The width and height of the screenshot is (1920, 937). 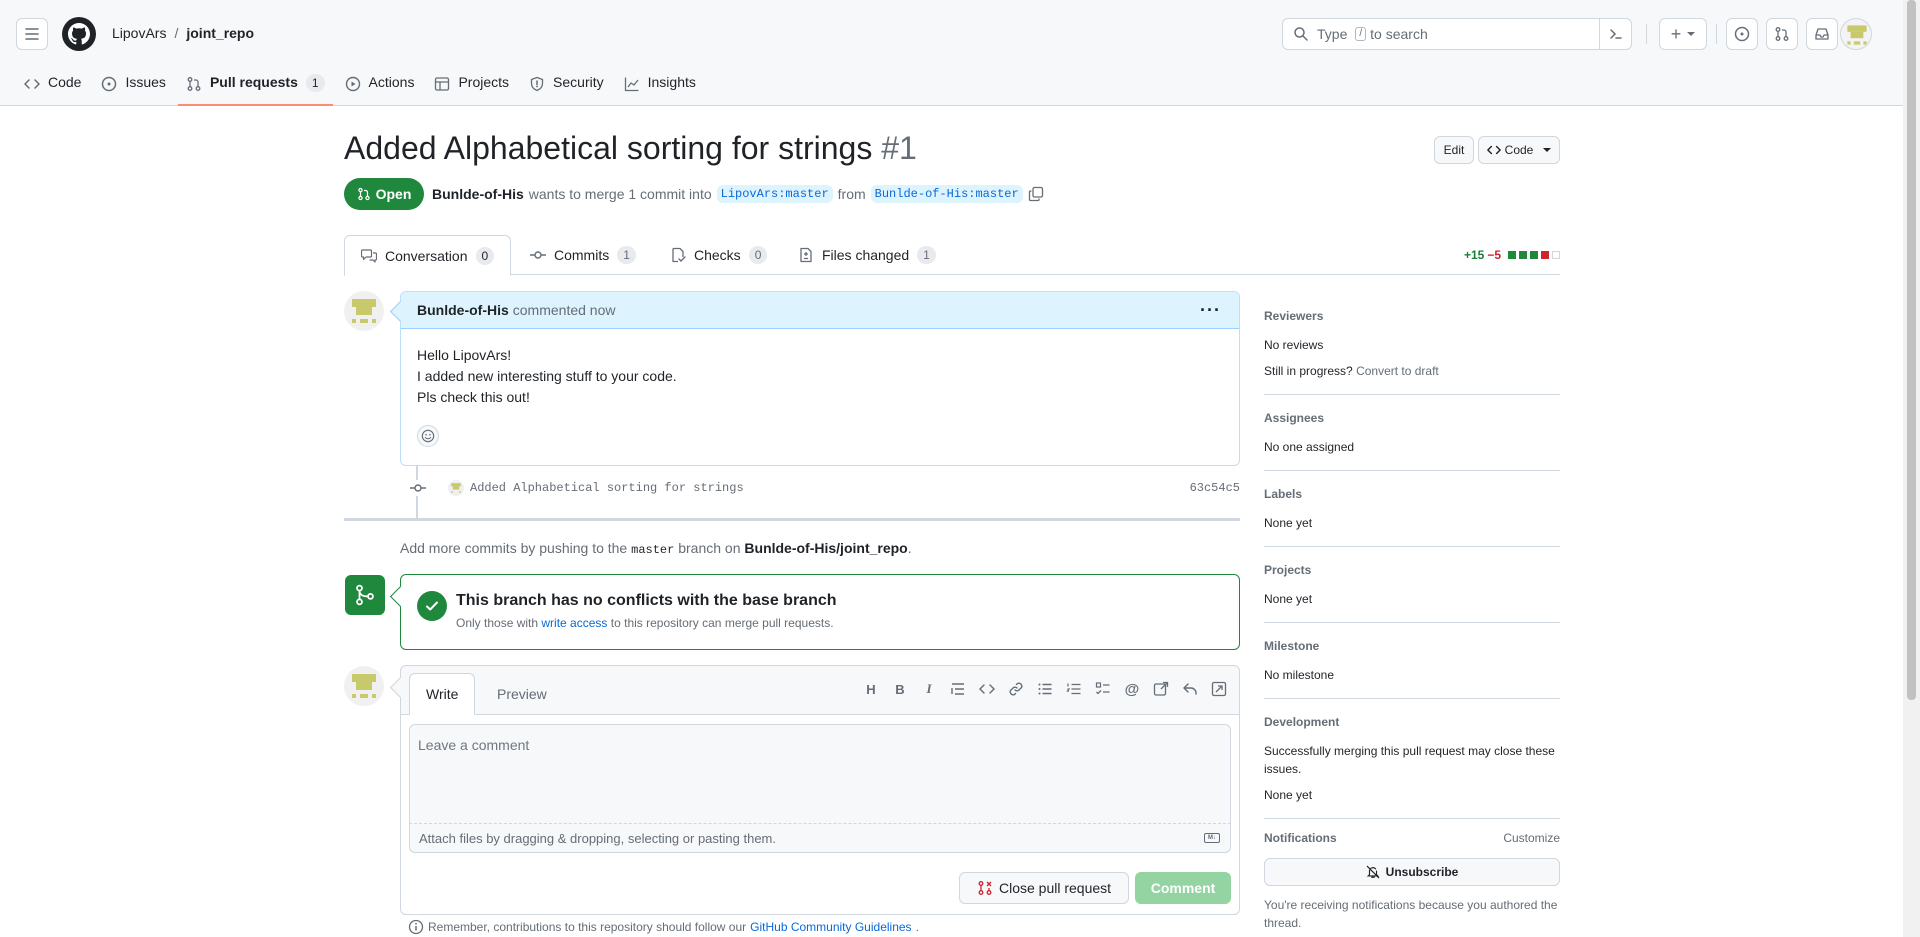 What do you see at coordinates (194, 84) in the screenshot?
I see `pull-request-icon` at bounding box center [194, 84].